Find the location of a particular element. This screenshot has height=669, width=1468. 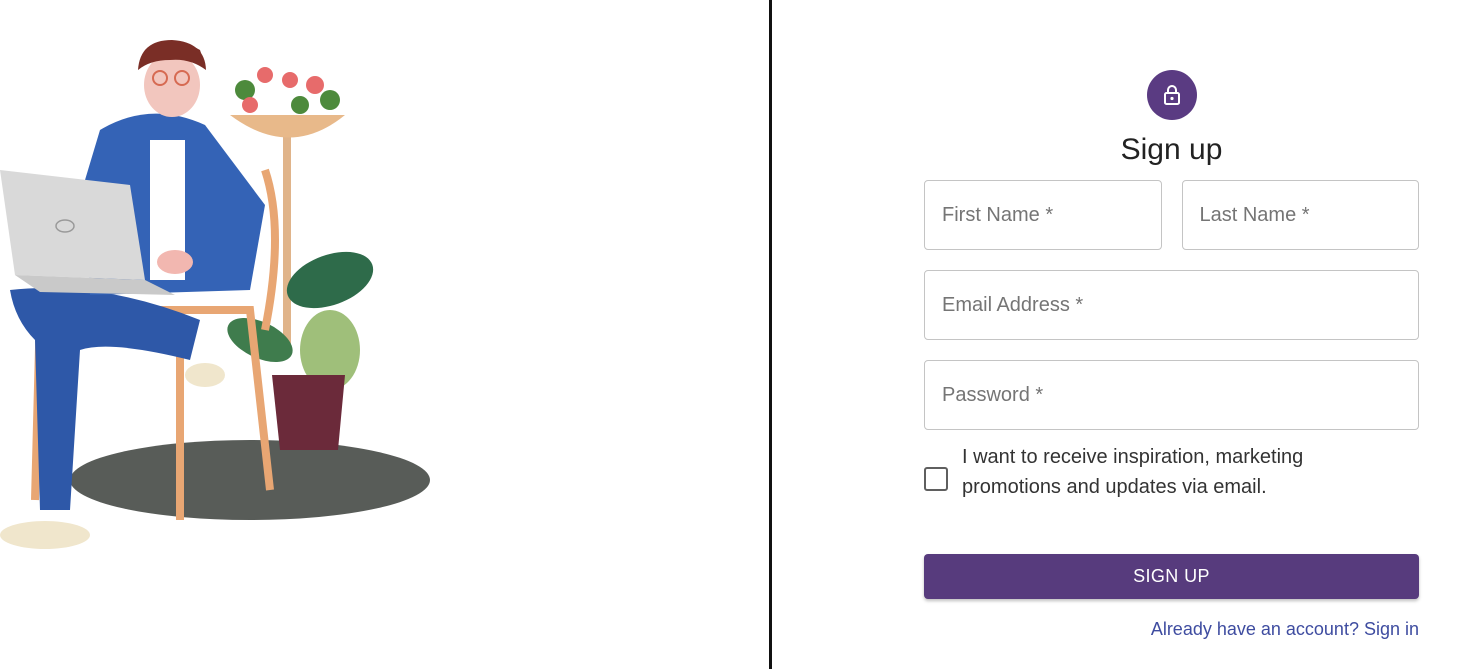

last-name-input is located at coordinates (1300, 215).